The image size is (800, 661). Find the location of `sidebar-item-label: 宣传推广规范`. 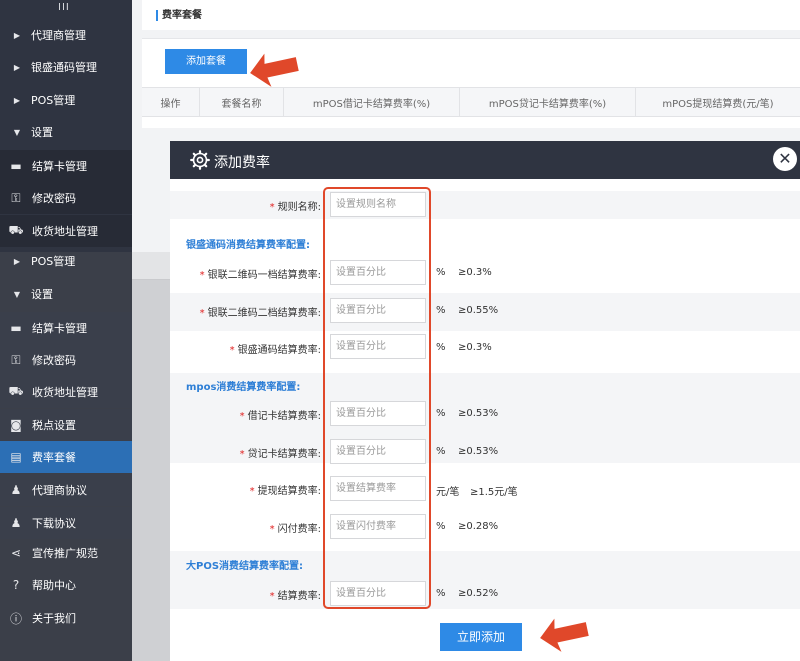

sidebar-item-label: 宣传推广规范 is located at coordinates (65, 553).